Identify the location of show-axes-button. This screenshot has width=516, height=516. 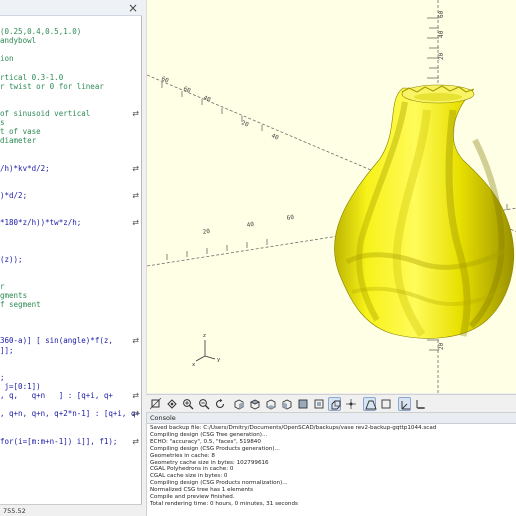
(404, 404).